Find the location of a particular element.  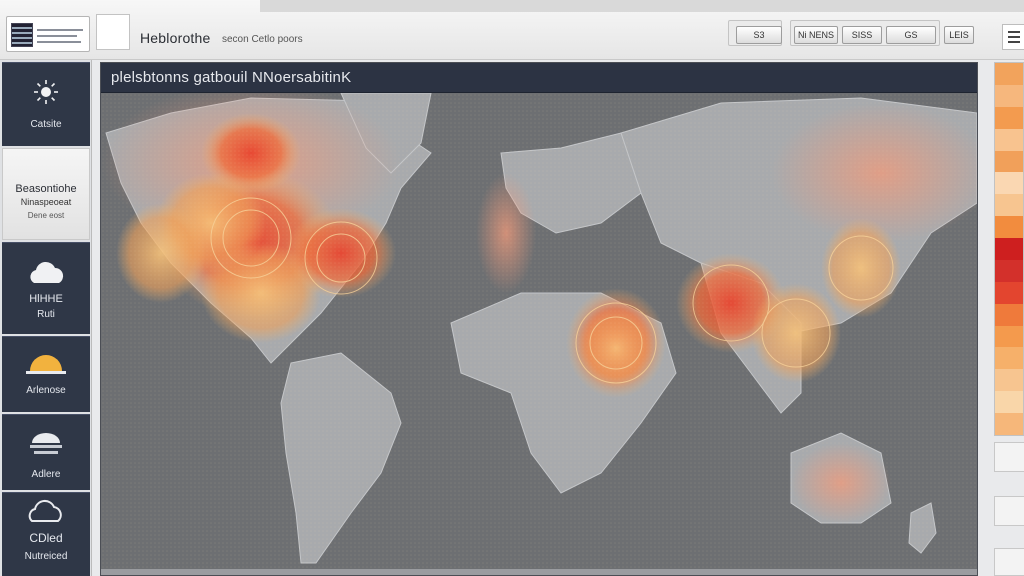

sidebar-item-hlhhe: HlHHE Ruti is located at coordinates (46, 288).